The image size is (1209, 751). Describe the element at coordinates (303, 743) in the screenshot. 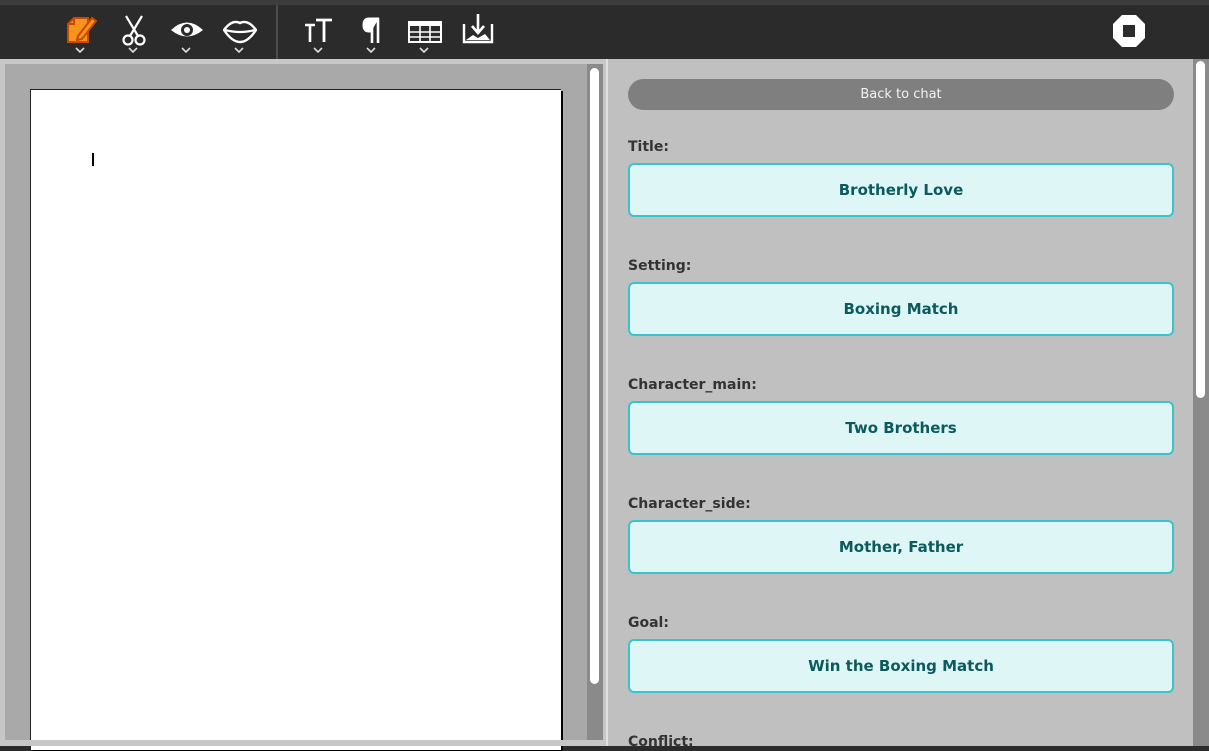

I see `document-pane-bottom` at that location.